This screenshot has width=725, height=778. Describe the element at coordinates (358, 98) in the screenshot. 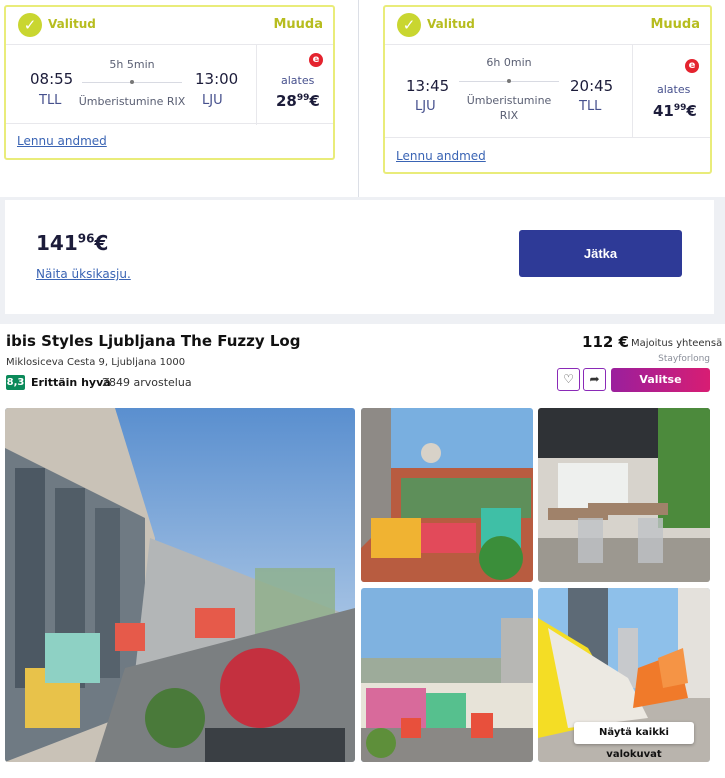

I see `column-divider` at that location.